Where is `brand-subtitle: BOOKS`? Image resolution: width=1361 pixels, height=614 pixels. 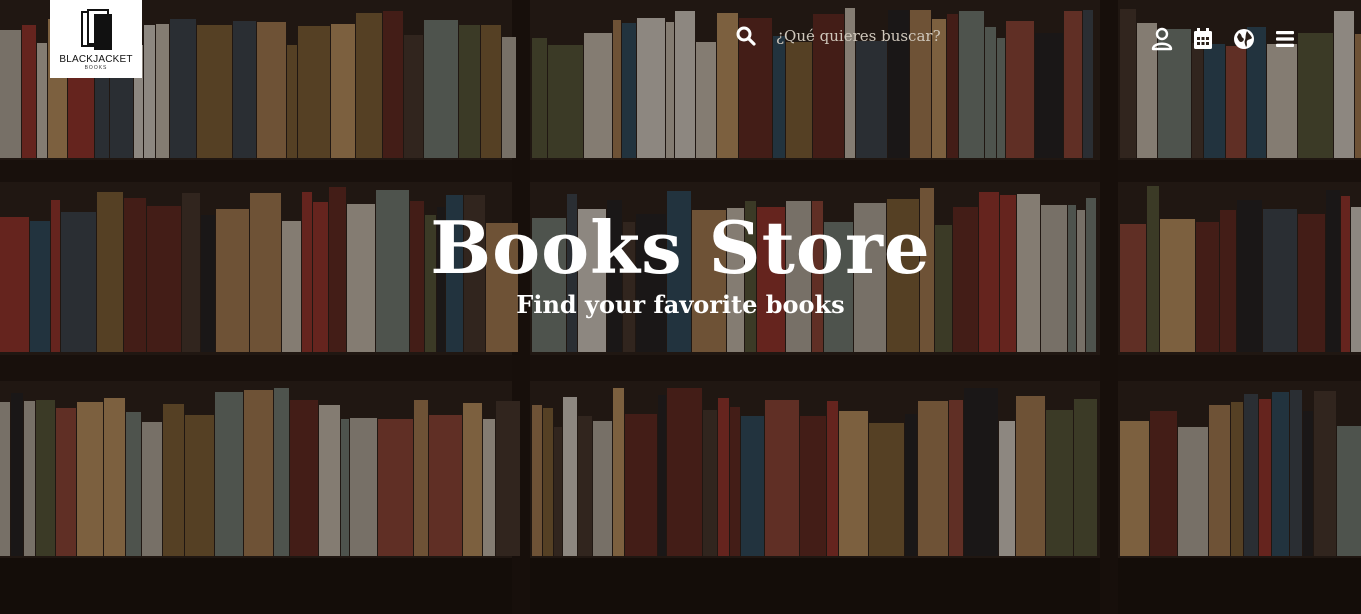 brand-subtitle: BOOKS is located at coordinates (96, 68).